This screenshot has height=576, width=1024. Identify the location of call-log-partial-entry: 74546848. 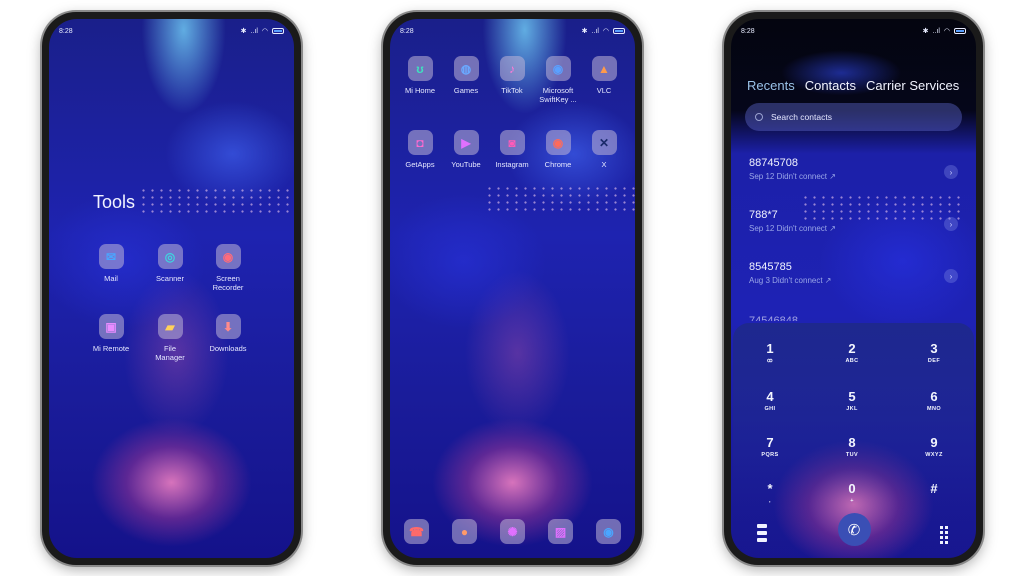
(773, 318).